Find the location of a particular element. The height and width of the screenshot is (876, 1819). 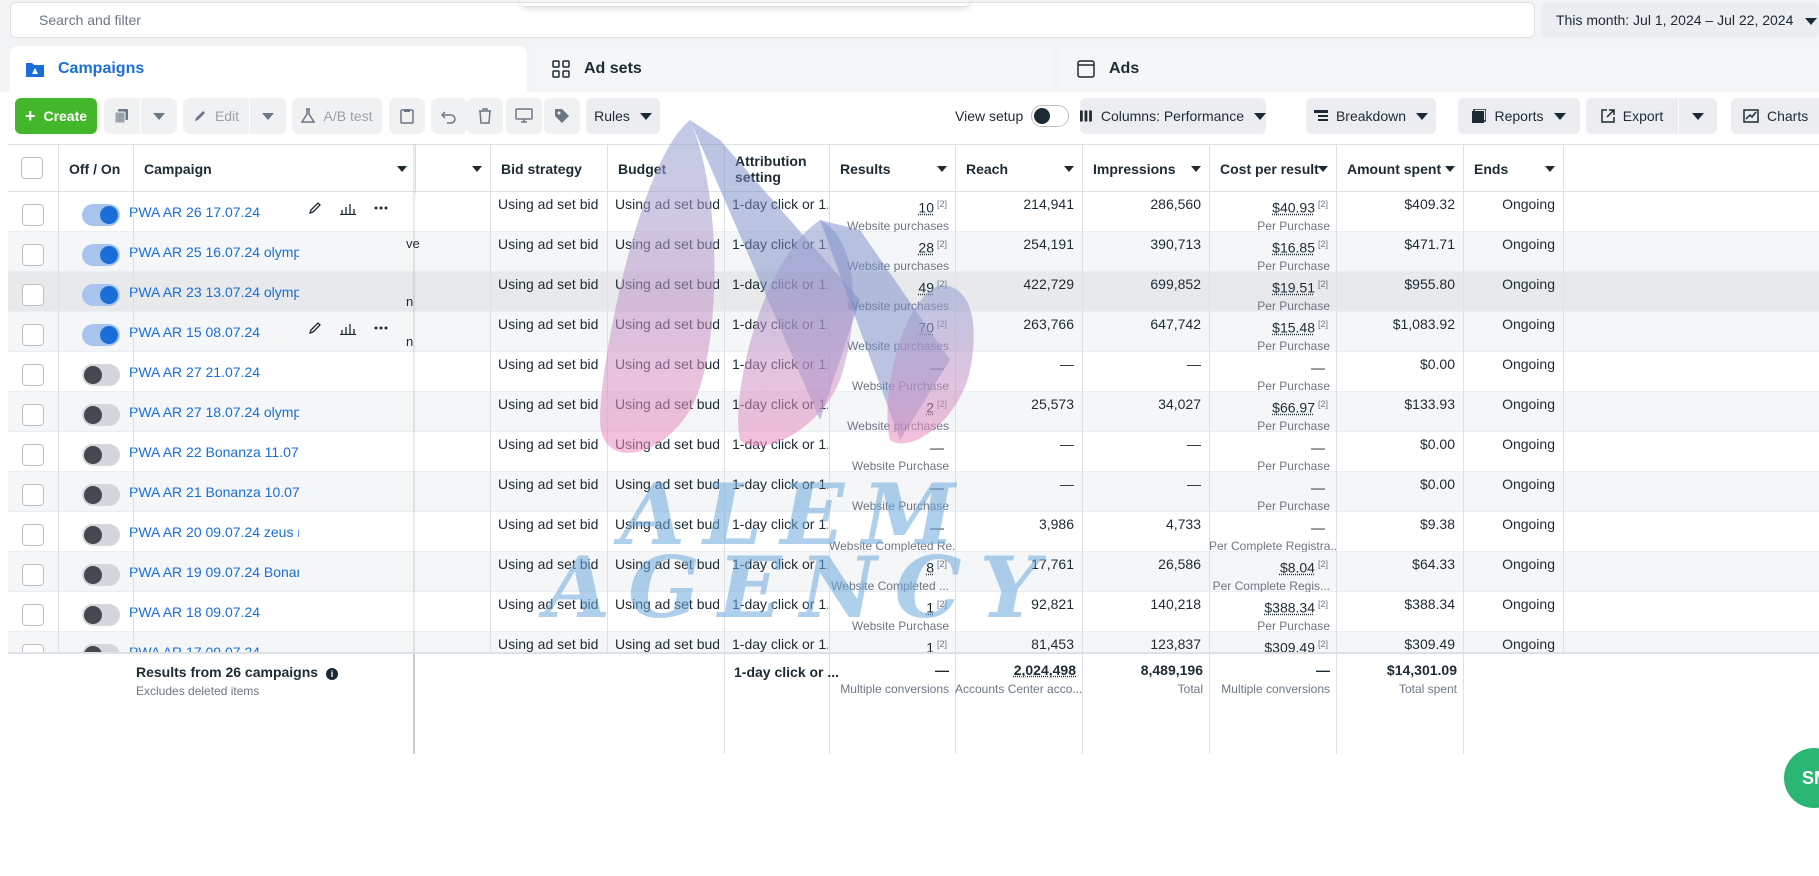

header-bid-strategy: Bid strategy is located at coordinates (548, 169).